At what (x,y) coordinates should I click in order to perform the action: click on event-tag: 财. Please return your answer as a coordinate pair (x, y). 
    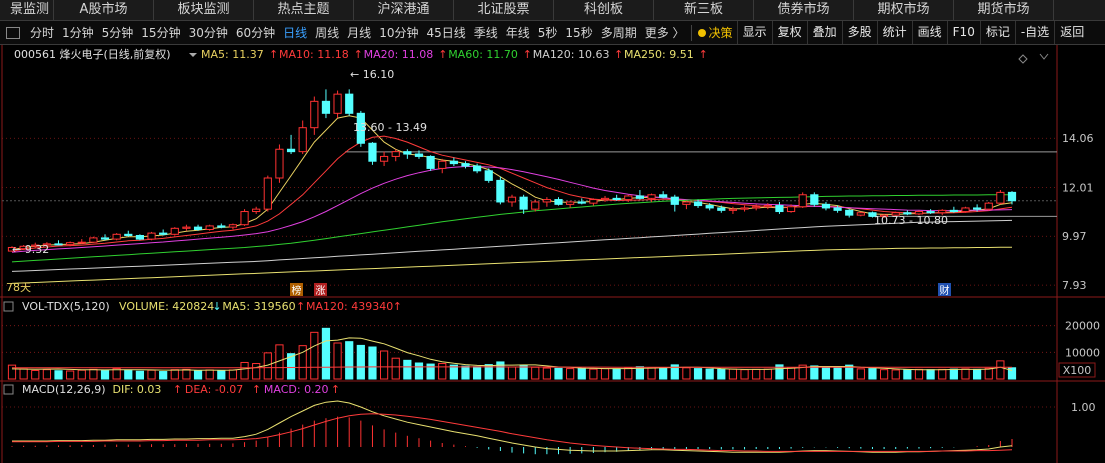
    Looking at the image, I should click on (944, 290).